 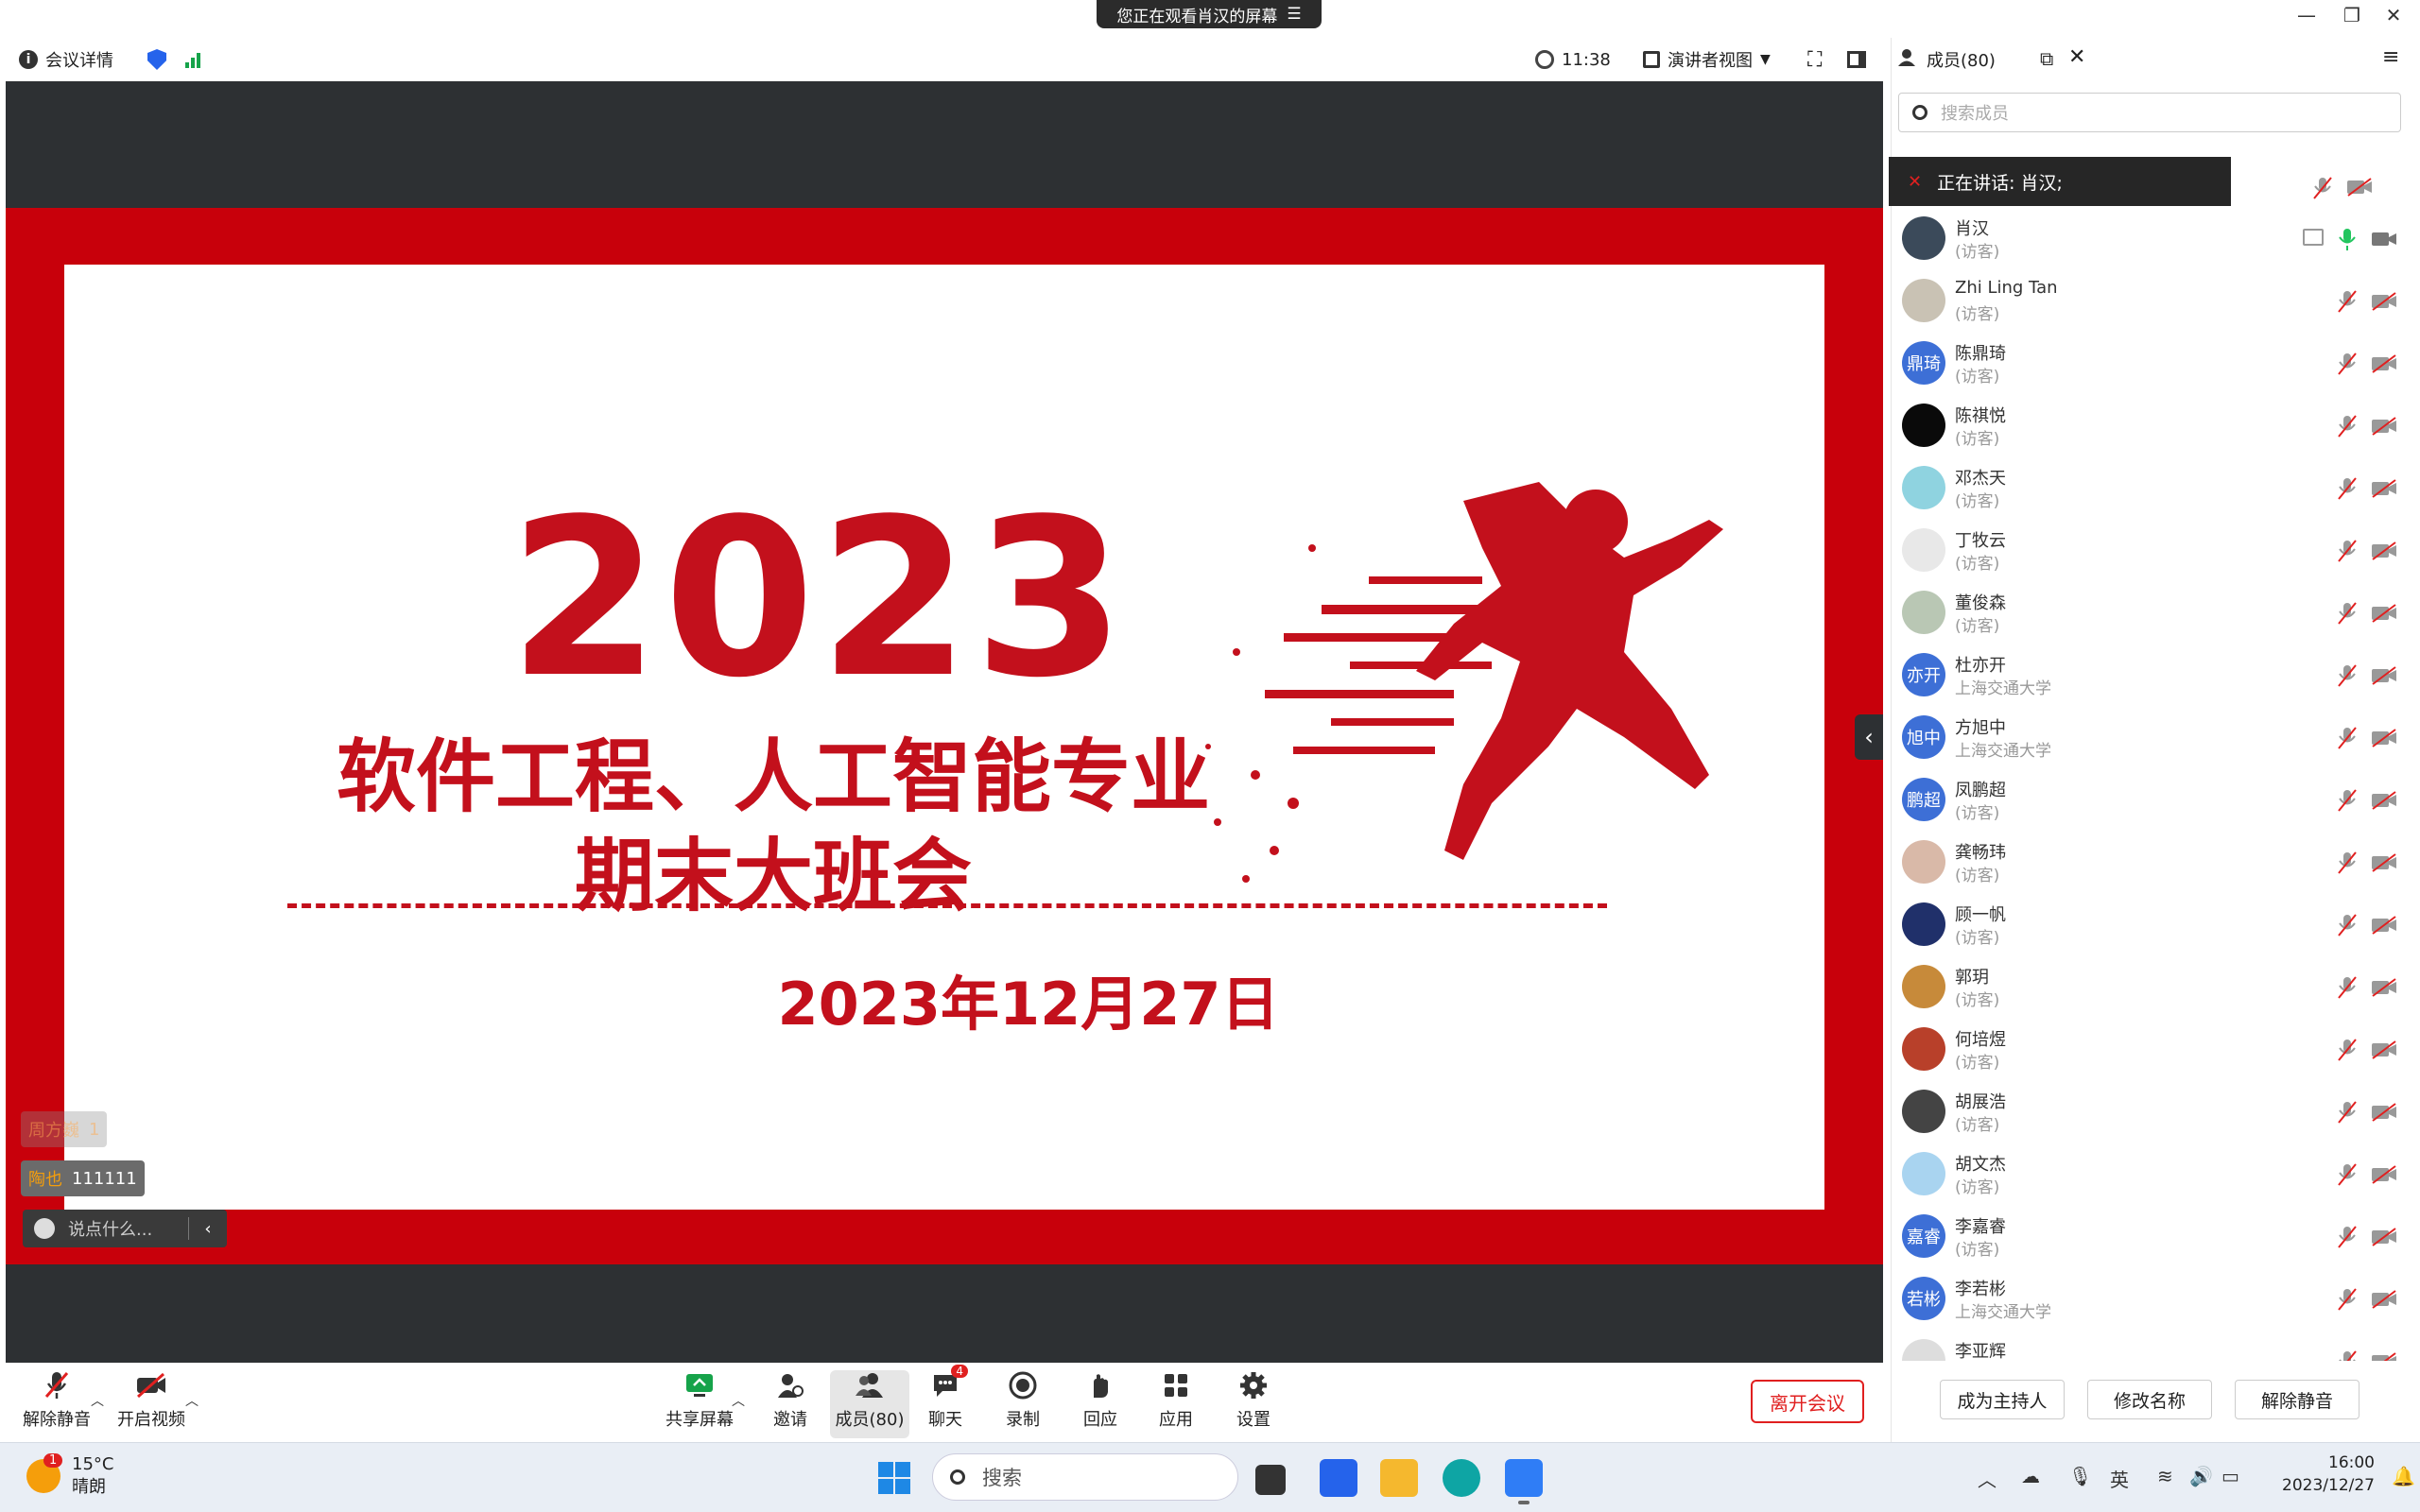 I want to click on members-button: 成员(80), so click(x=870, y=1404).